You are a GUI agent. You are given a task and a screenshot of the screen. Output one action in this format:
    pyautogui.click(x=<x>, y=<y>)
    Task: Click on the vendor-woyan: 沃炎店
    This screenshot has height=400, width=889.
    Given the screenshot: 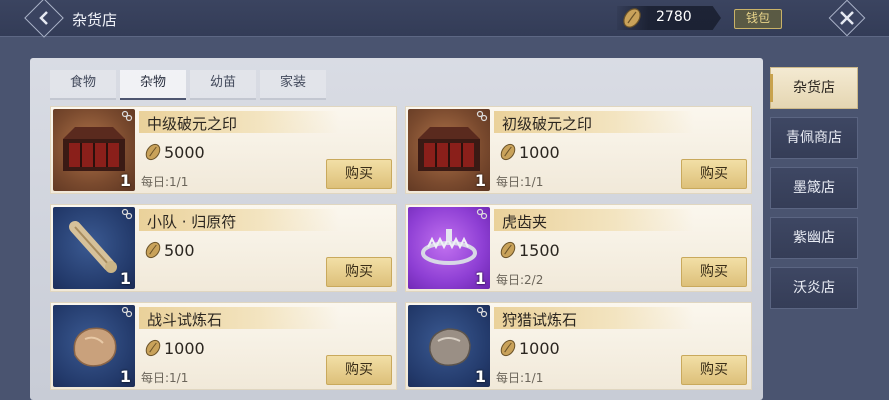 What is the action you would take?
    pyautogui.click(x=814, y=288)
    